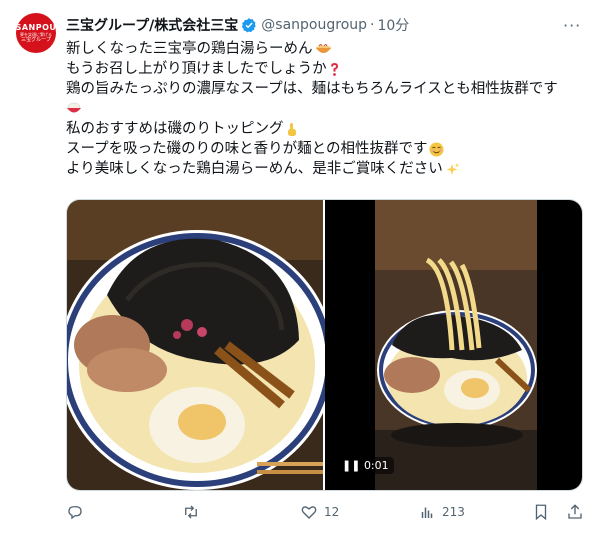 The height and width of the screenshot is (541, 609). What do you see at coordinates (427, 512) in the screenshot?
I see `views-chart-icon` at bounding box center [427, 512].